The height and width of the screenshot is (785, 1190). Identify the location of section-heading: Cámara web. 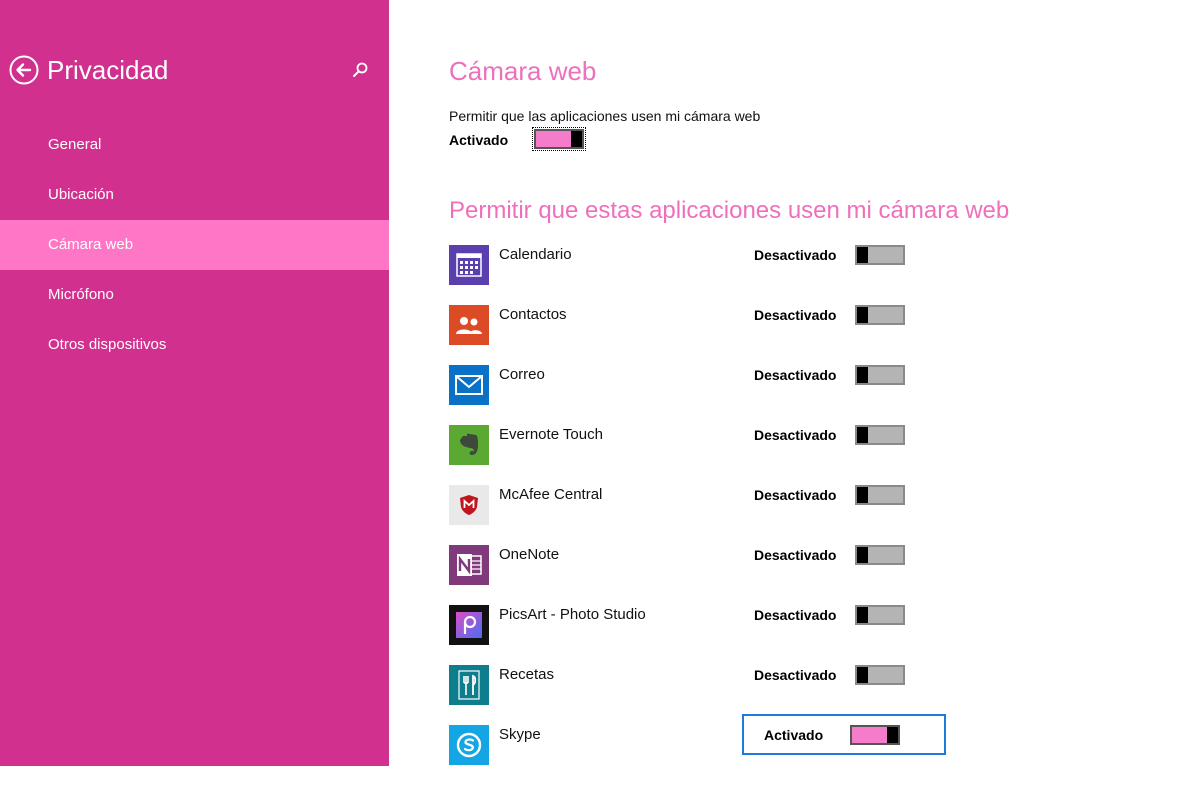
(523, 71).